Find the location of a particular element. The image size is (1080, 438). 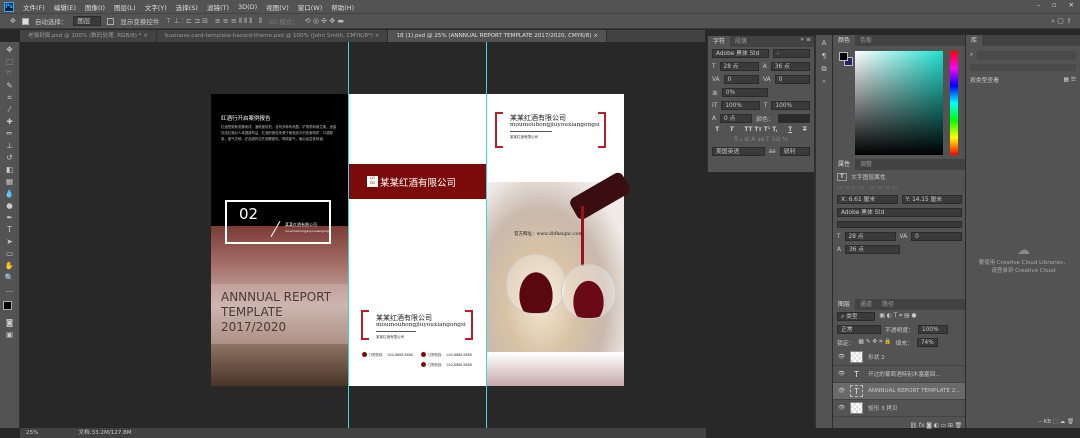

cc-login-link: 请登录到 Creative Cloud is located at coordinates (1023, 270).